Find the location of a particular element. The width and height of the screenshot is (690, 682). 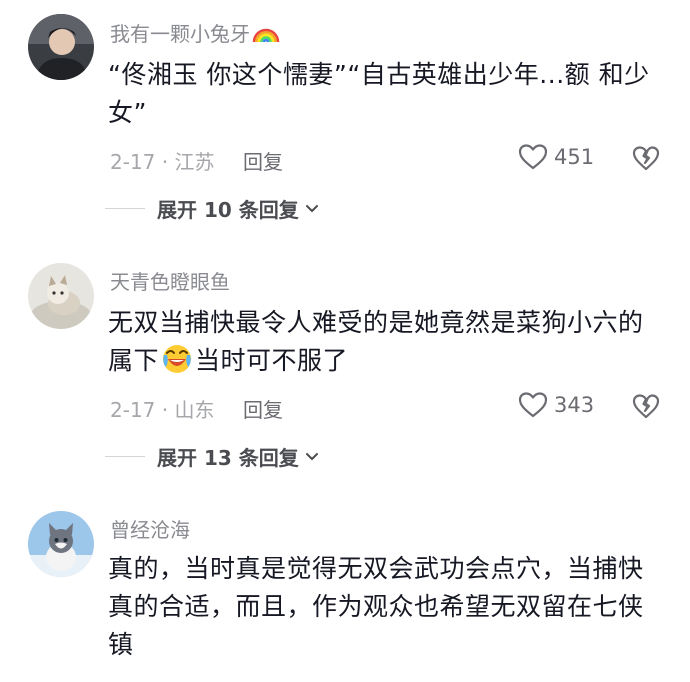

like-button: 343 is located at coordinates (556, 405).